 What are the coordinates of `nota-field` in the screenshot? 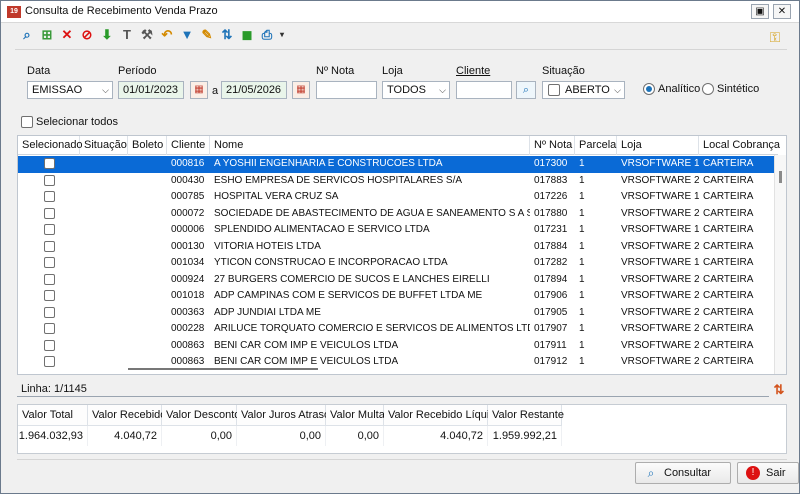 It's located at (346, 90).